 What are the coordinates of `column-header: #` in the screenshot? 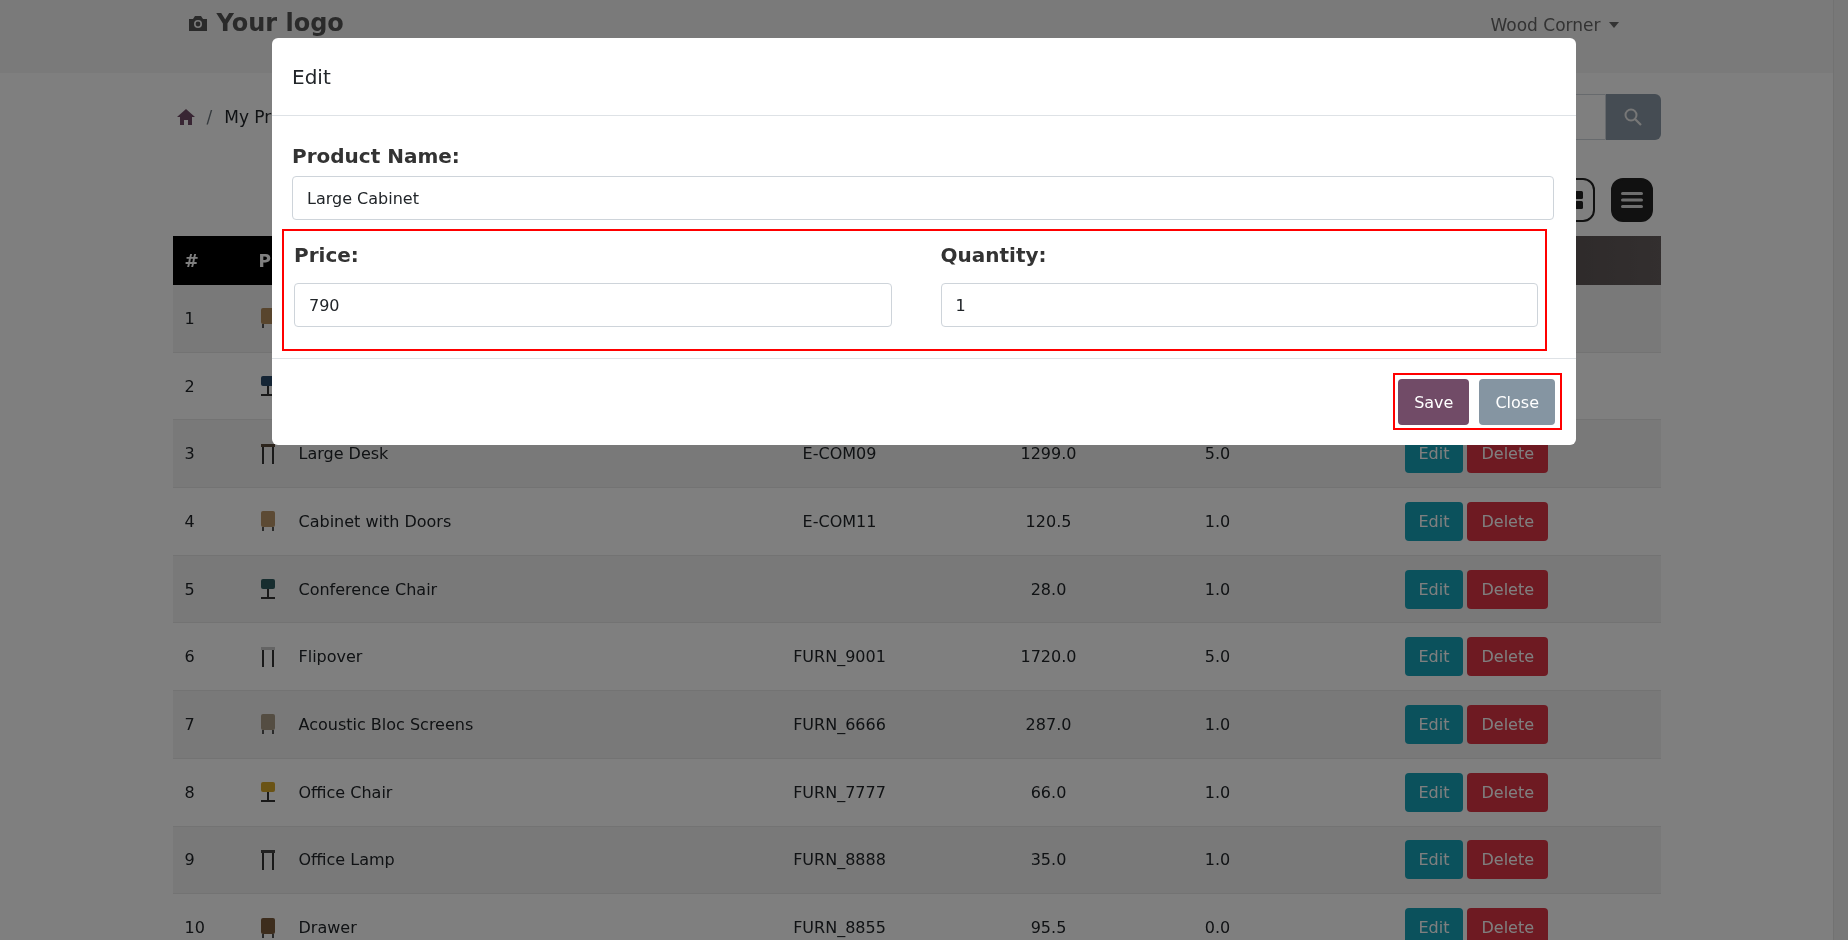 It's located at (191, 260).